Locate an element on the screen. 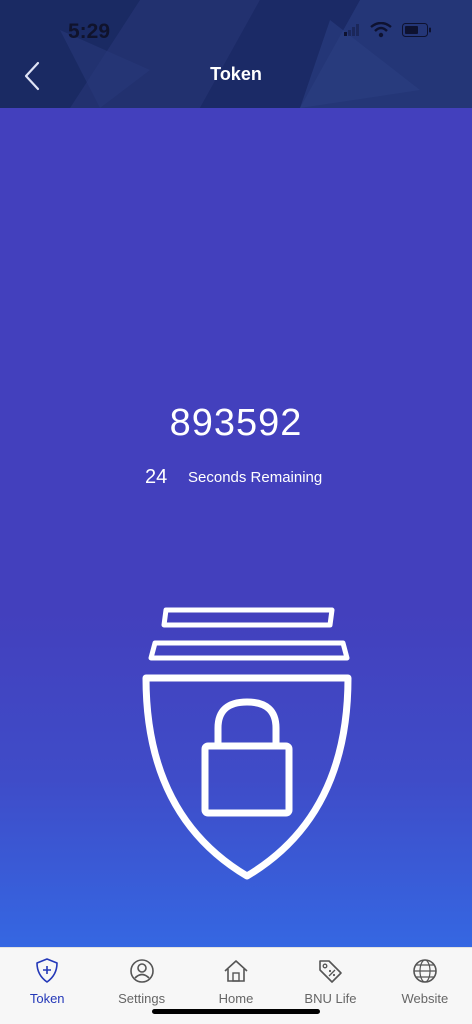 Image resolution: width=472 pixels, height=1024 pixels. seconds-remaining-label: Seconds Remaining is located at coordinates (255, 477).